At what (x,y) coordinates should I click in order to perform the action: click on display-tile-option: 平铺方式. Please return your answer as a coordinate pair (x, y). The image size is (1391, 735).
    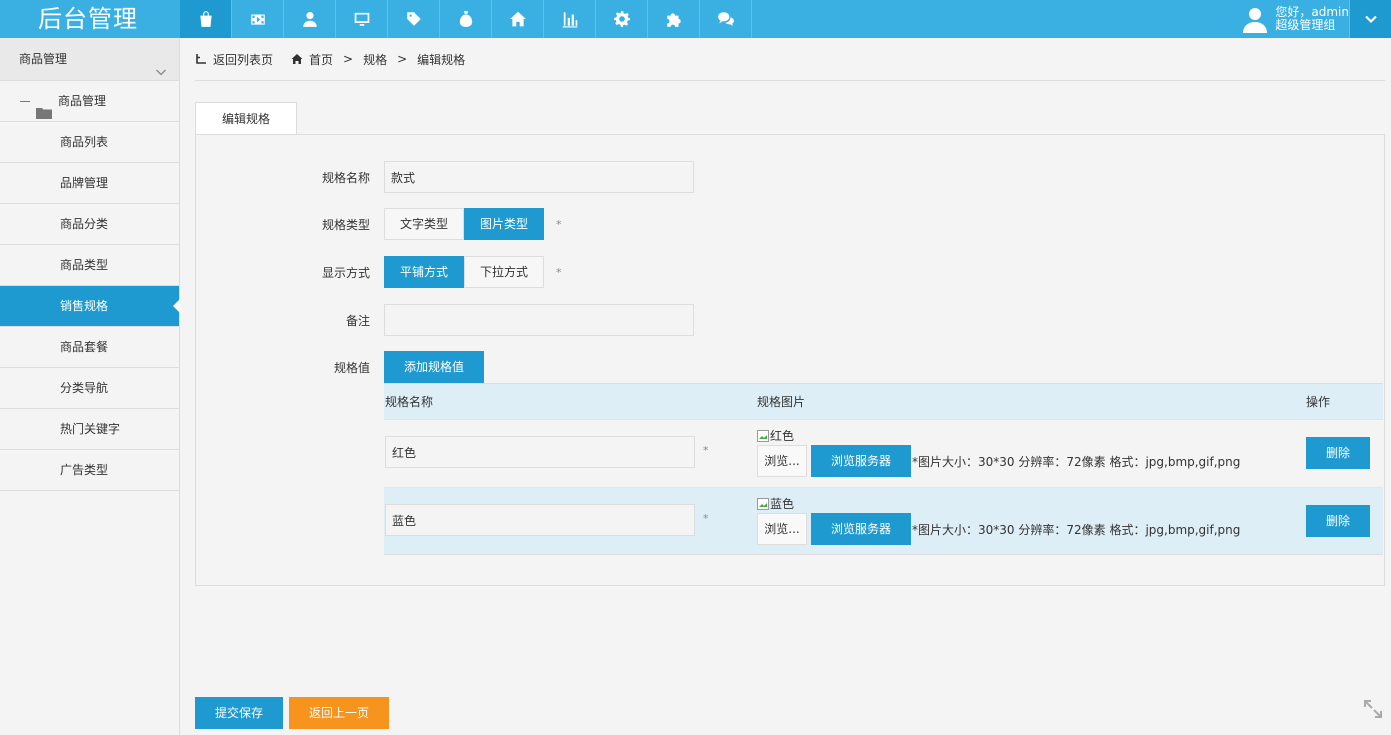
    Looking at the image, I should click on (424, 272).